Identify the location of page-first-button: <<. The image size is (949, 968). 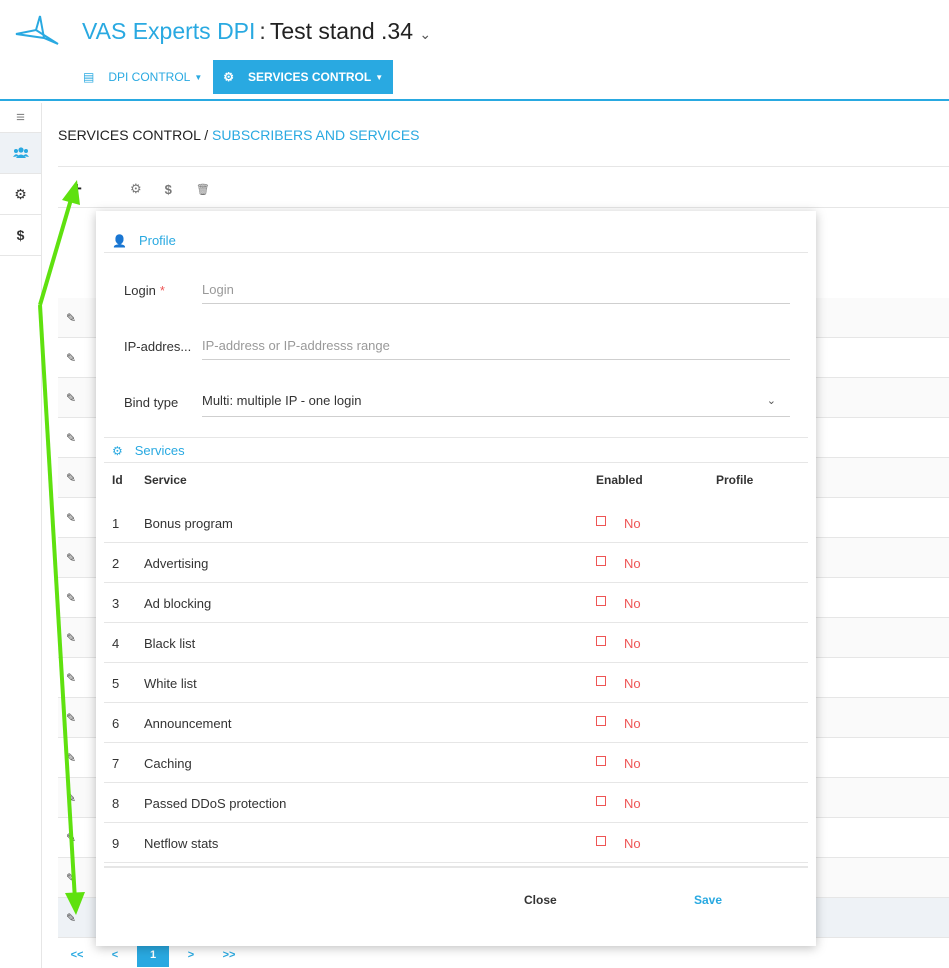
(77, 955).